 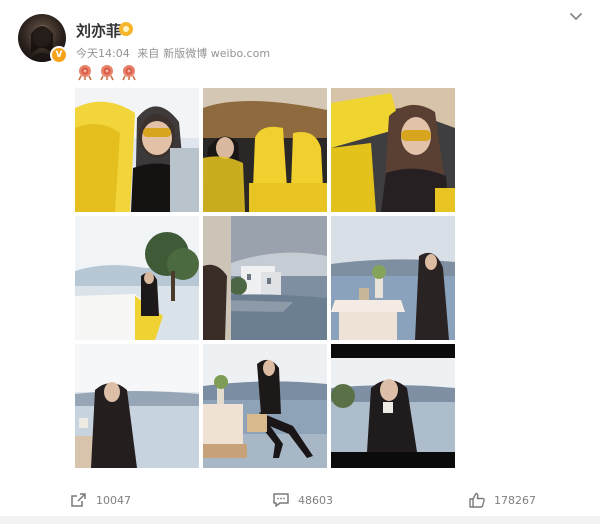 I want to click on photo-lakeside-table, so click(x=393, y=278).